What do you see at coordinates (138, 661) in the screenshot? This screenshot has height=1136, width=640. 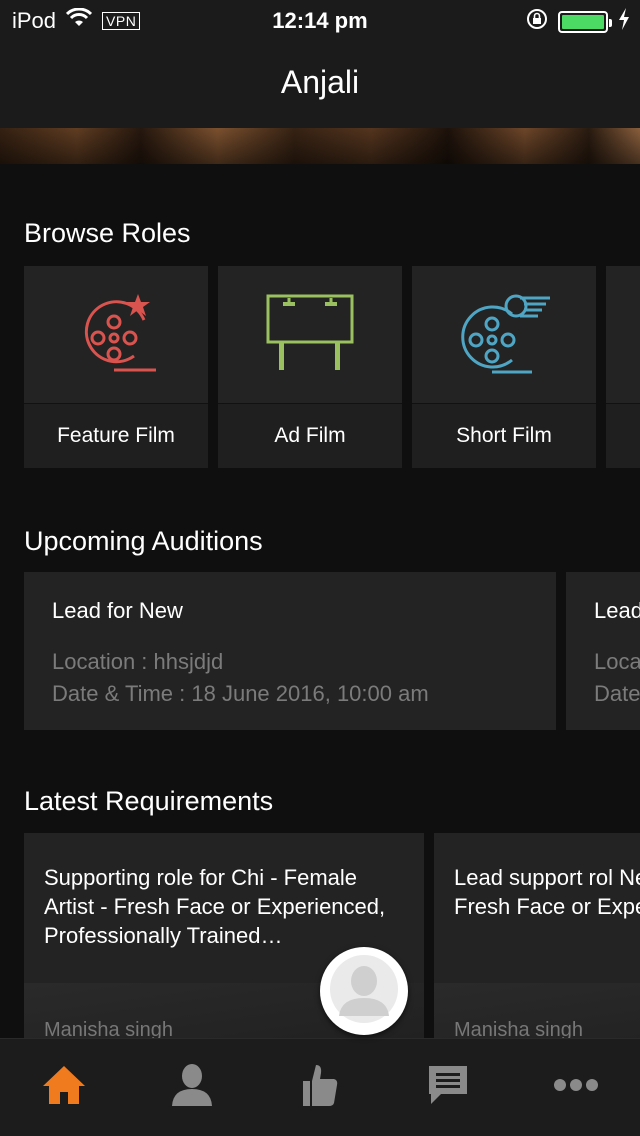 I see `audition-location: Location : hhsjdjd` at bounding box center [138, 661].